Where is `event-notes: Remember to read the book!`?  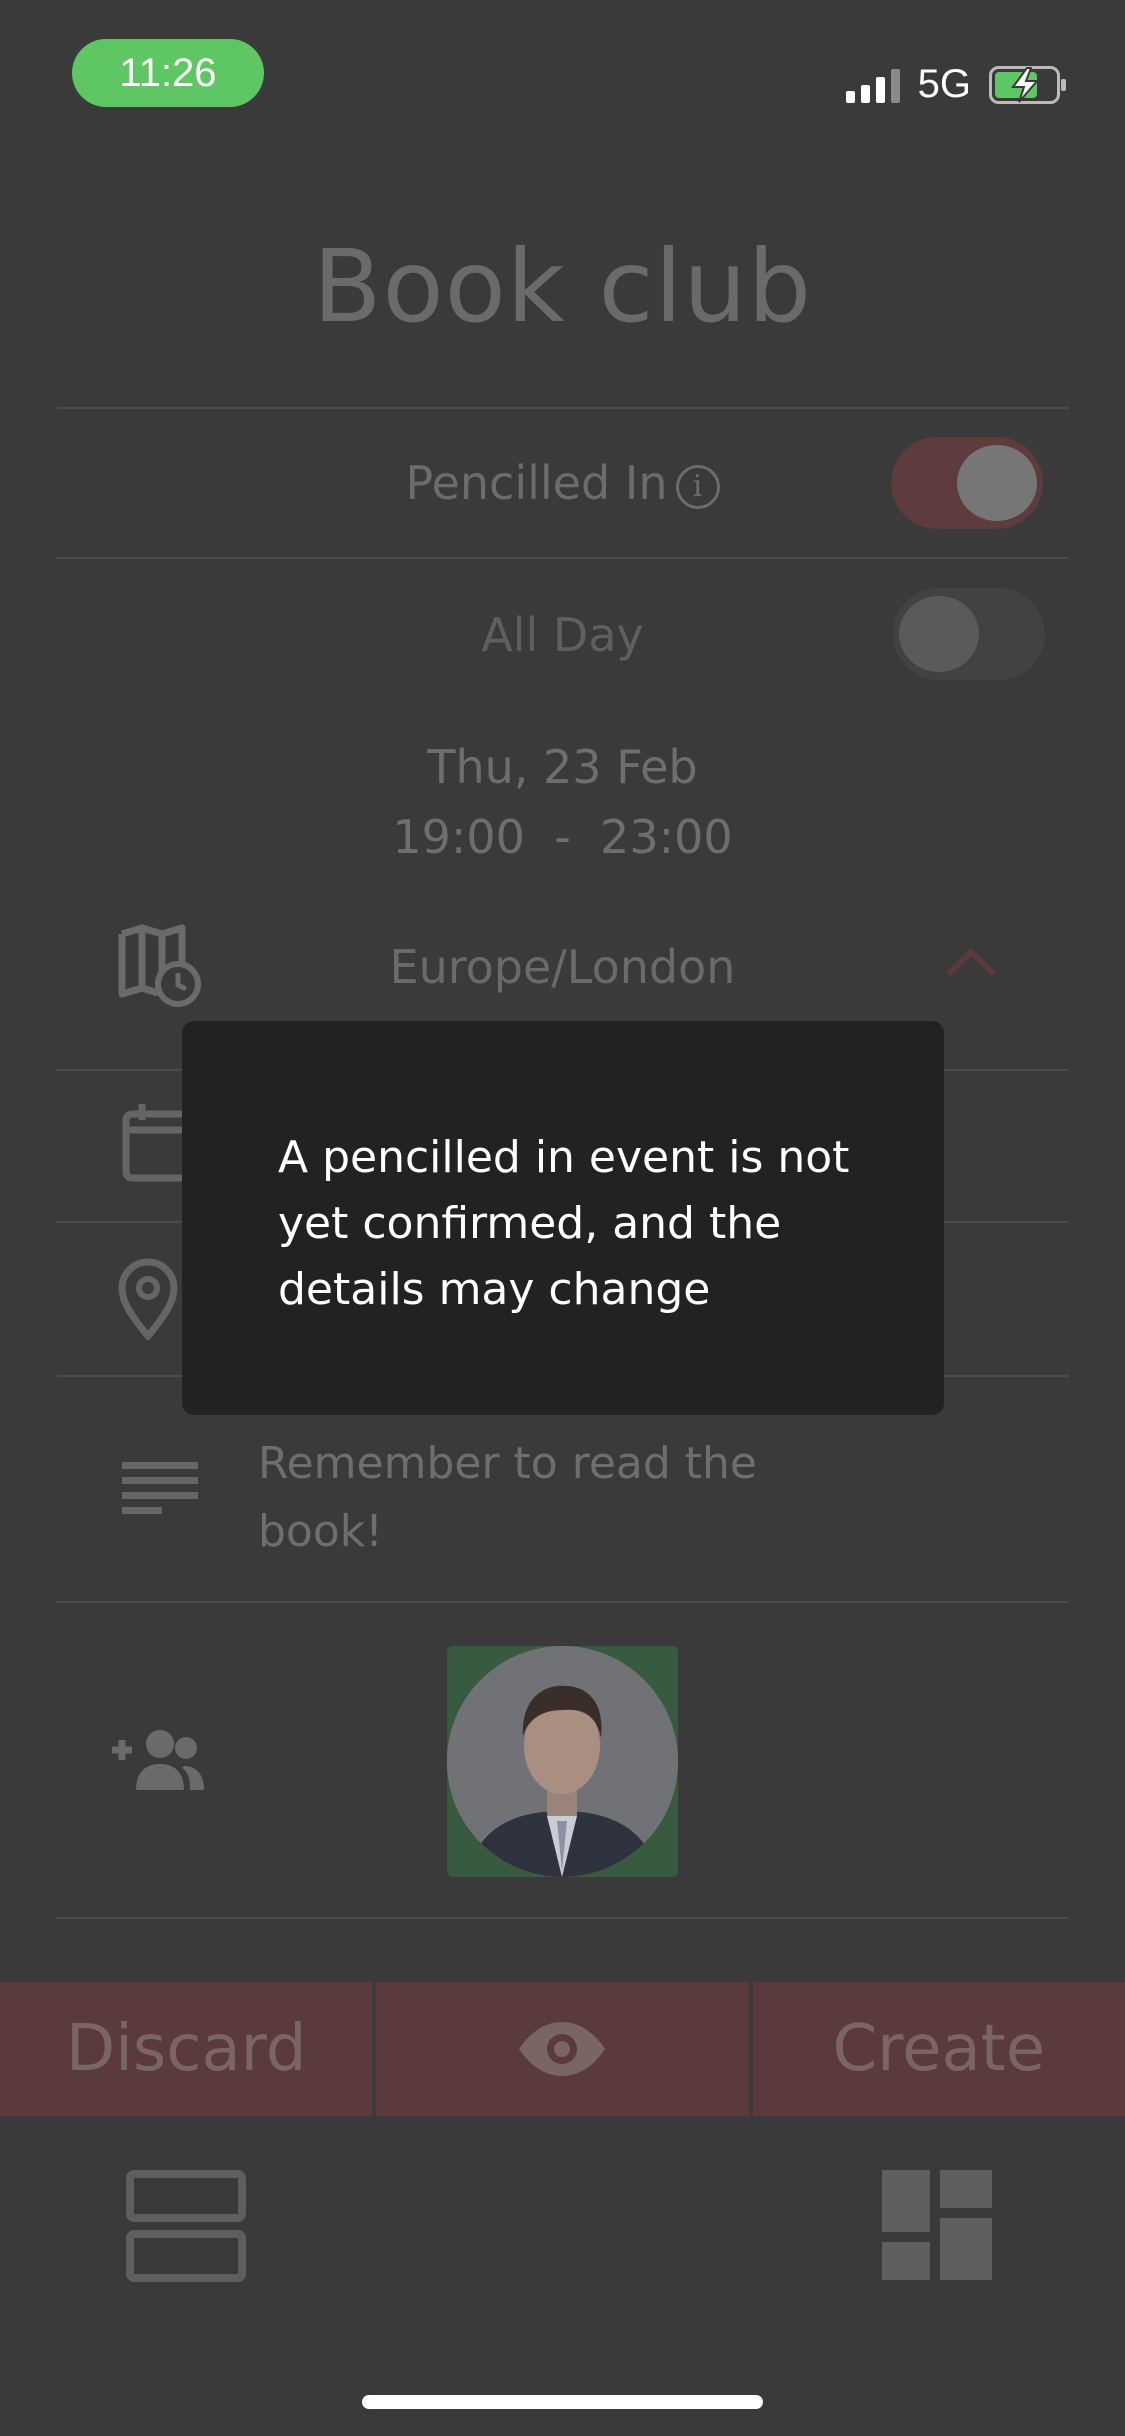 event-notes: Remember to read the book! is located at coordinates (538, 1498).